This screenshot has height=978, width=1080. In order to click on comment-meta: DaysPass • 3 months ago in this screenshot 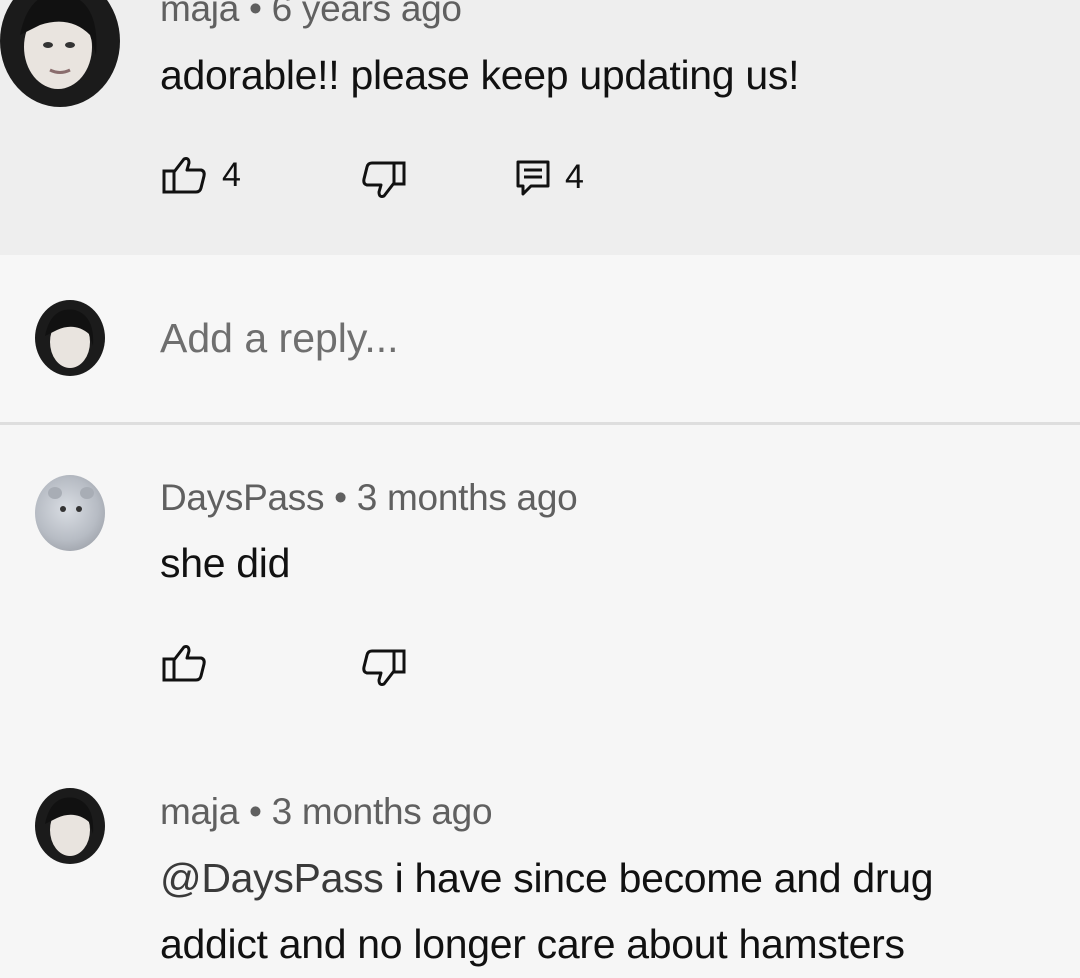, I will do `click(369, 498)`.